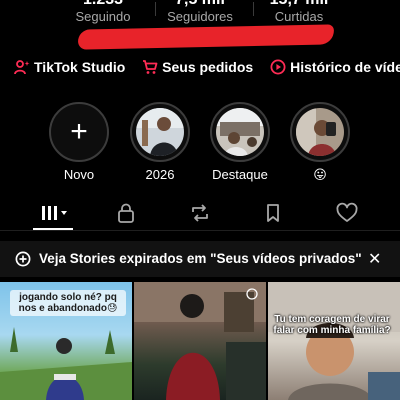 Image resolution: width=400 pixels, height=400 pixels. I want to click on close-icon: ✕, so click(374, 259).